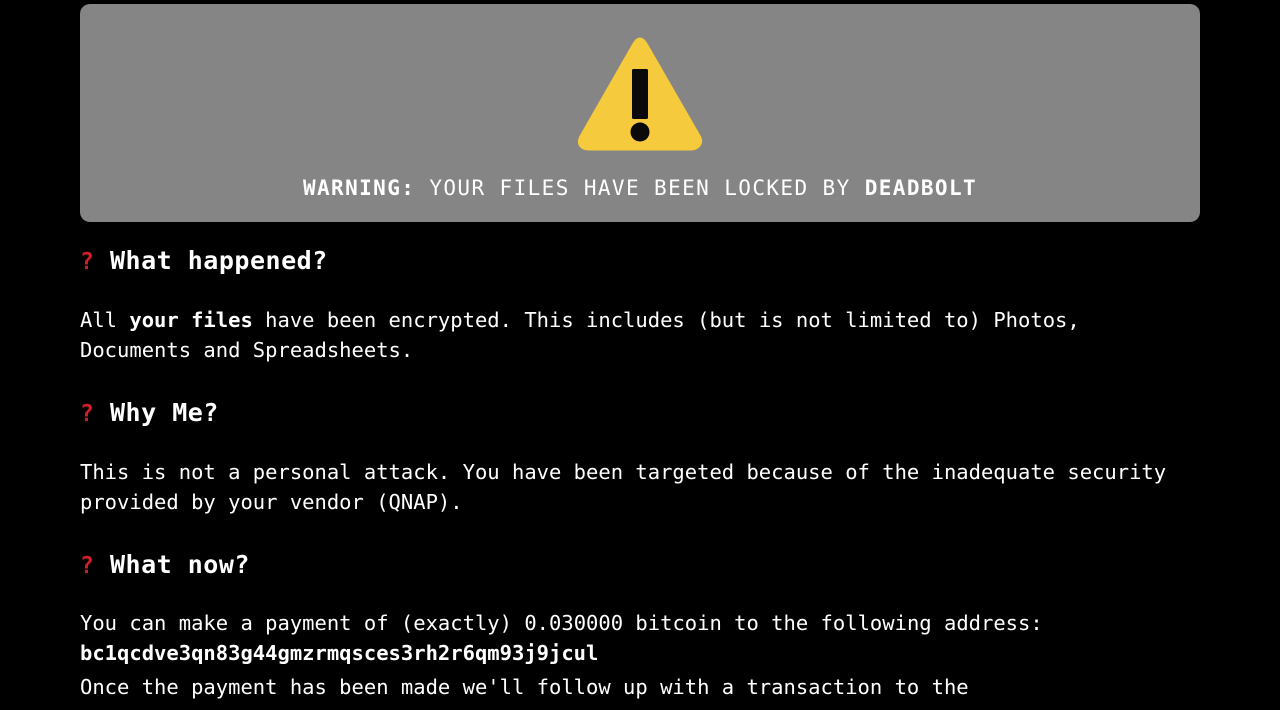 The width and height of the screenshot is (1280, 710). Describe the element at coordinates (180, 564) in the screenshot. I see `section-heading-label: What now?` at that location.